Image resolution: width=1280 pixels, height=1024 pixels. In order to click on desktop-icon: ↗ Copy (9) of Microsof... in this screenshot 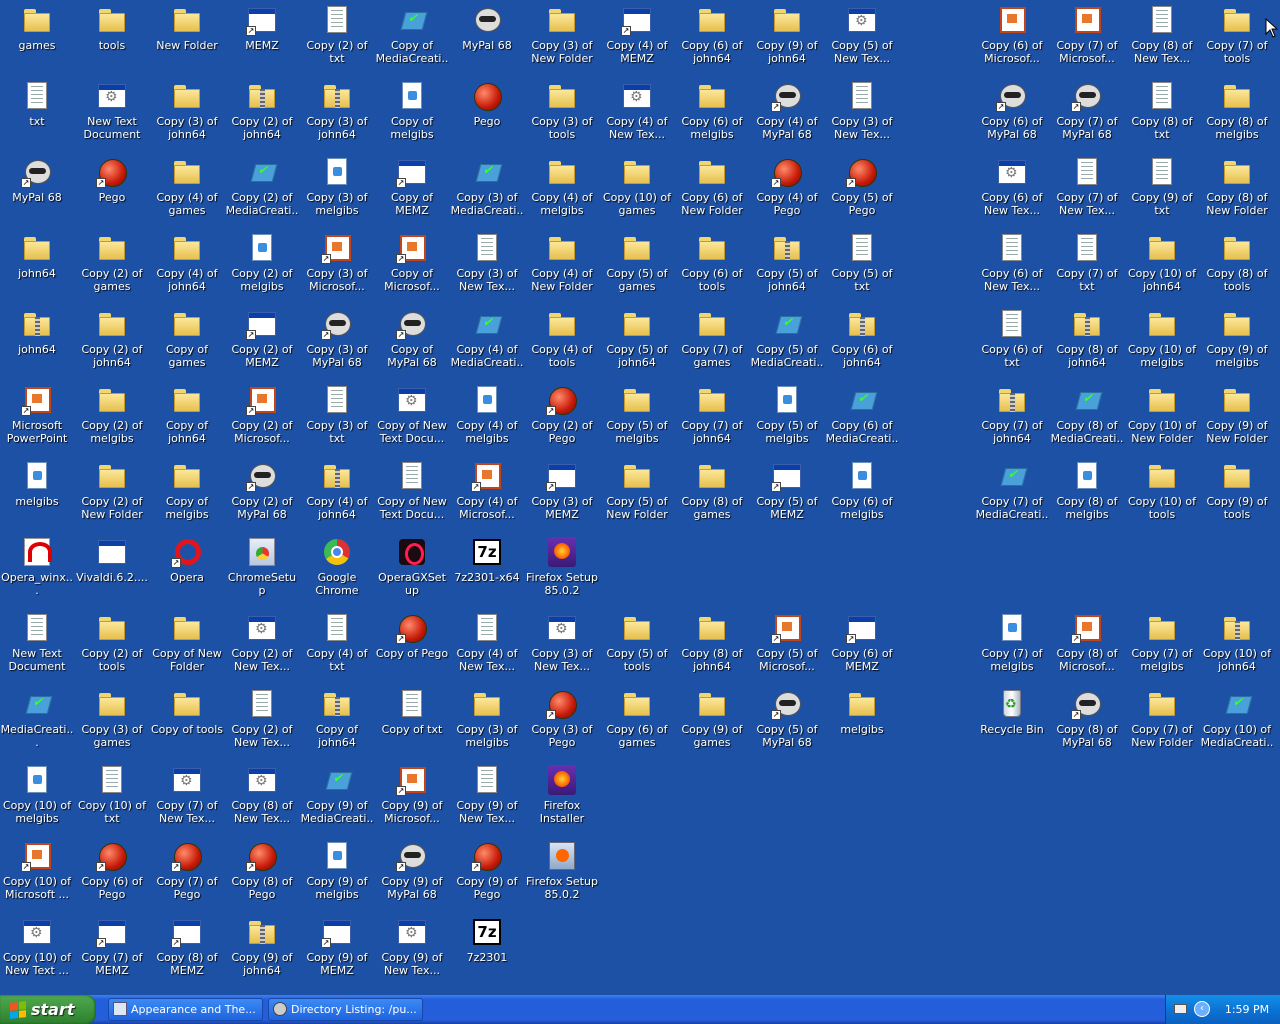, I will do `click(412, 797)`.